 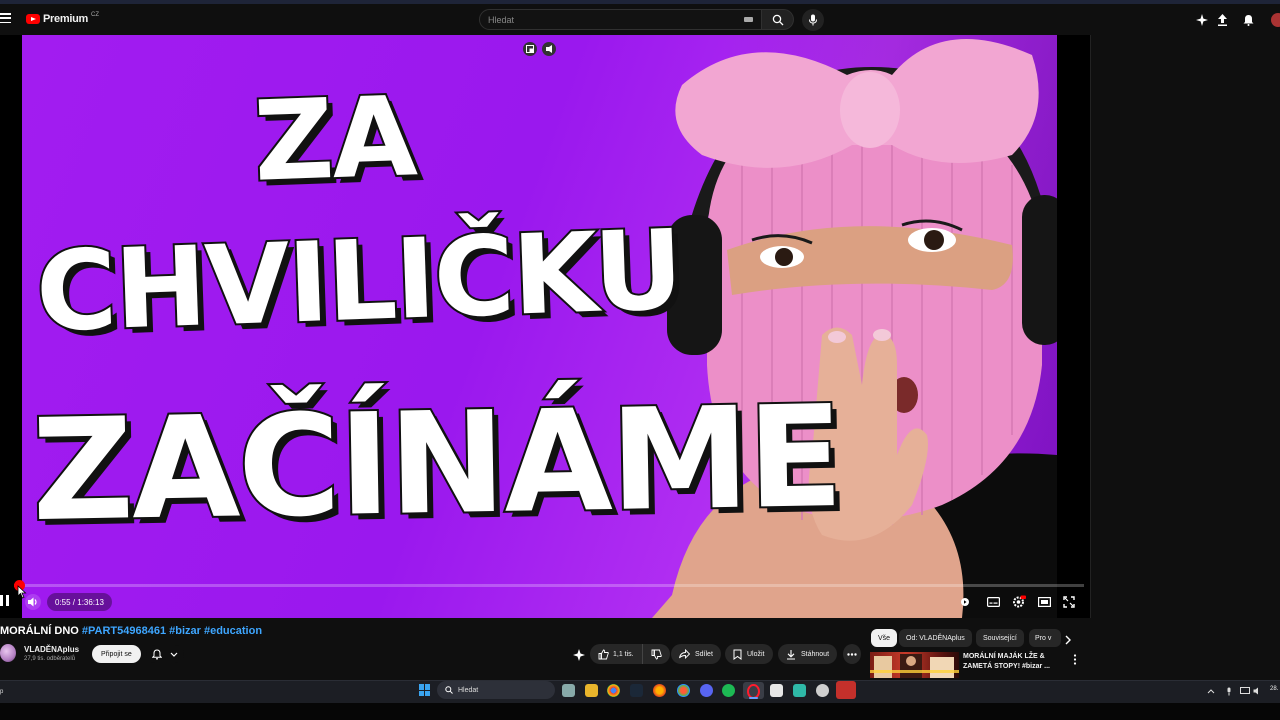 I want to click on taskbar-edge-text: p, so click(x=2, y=692).